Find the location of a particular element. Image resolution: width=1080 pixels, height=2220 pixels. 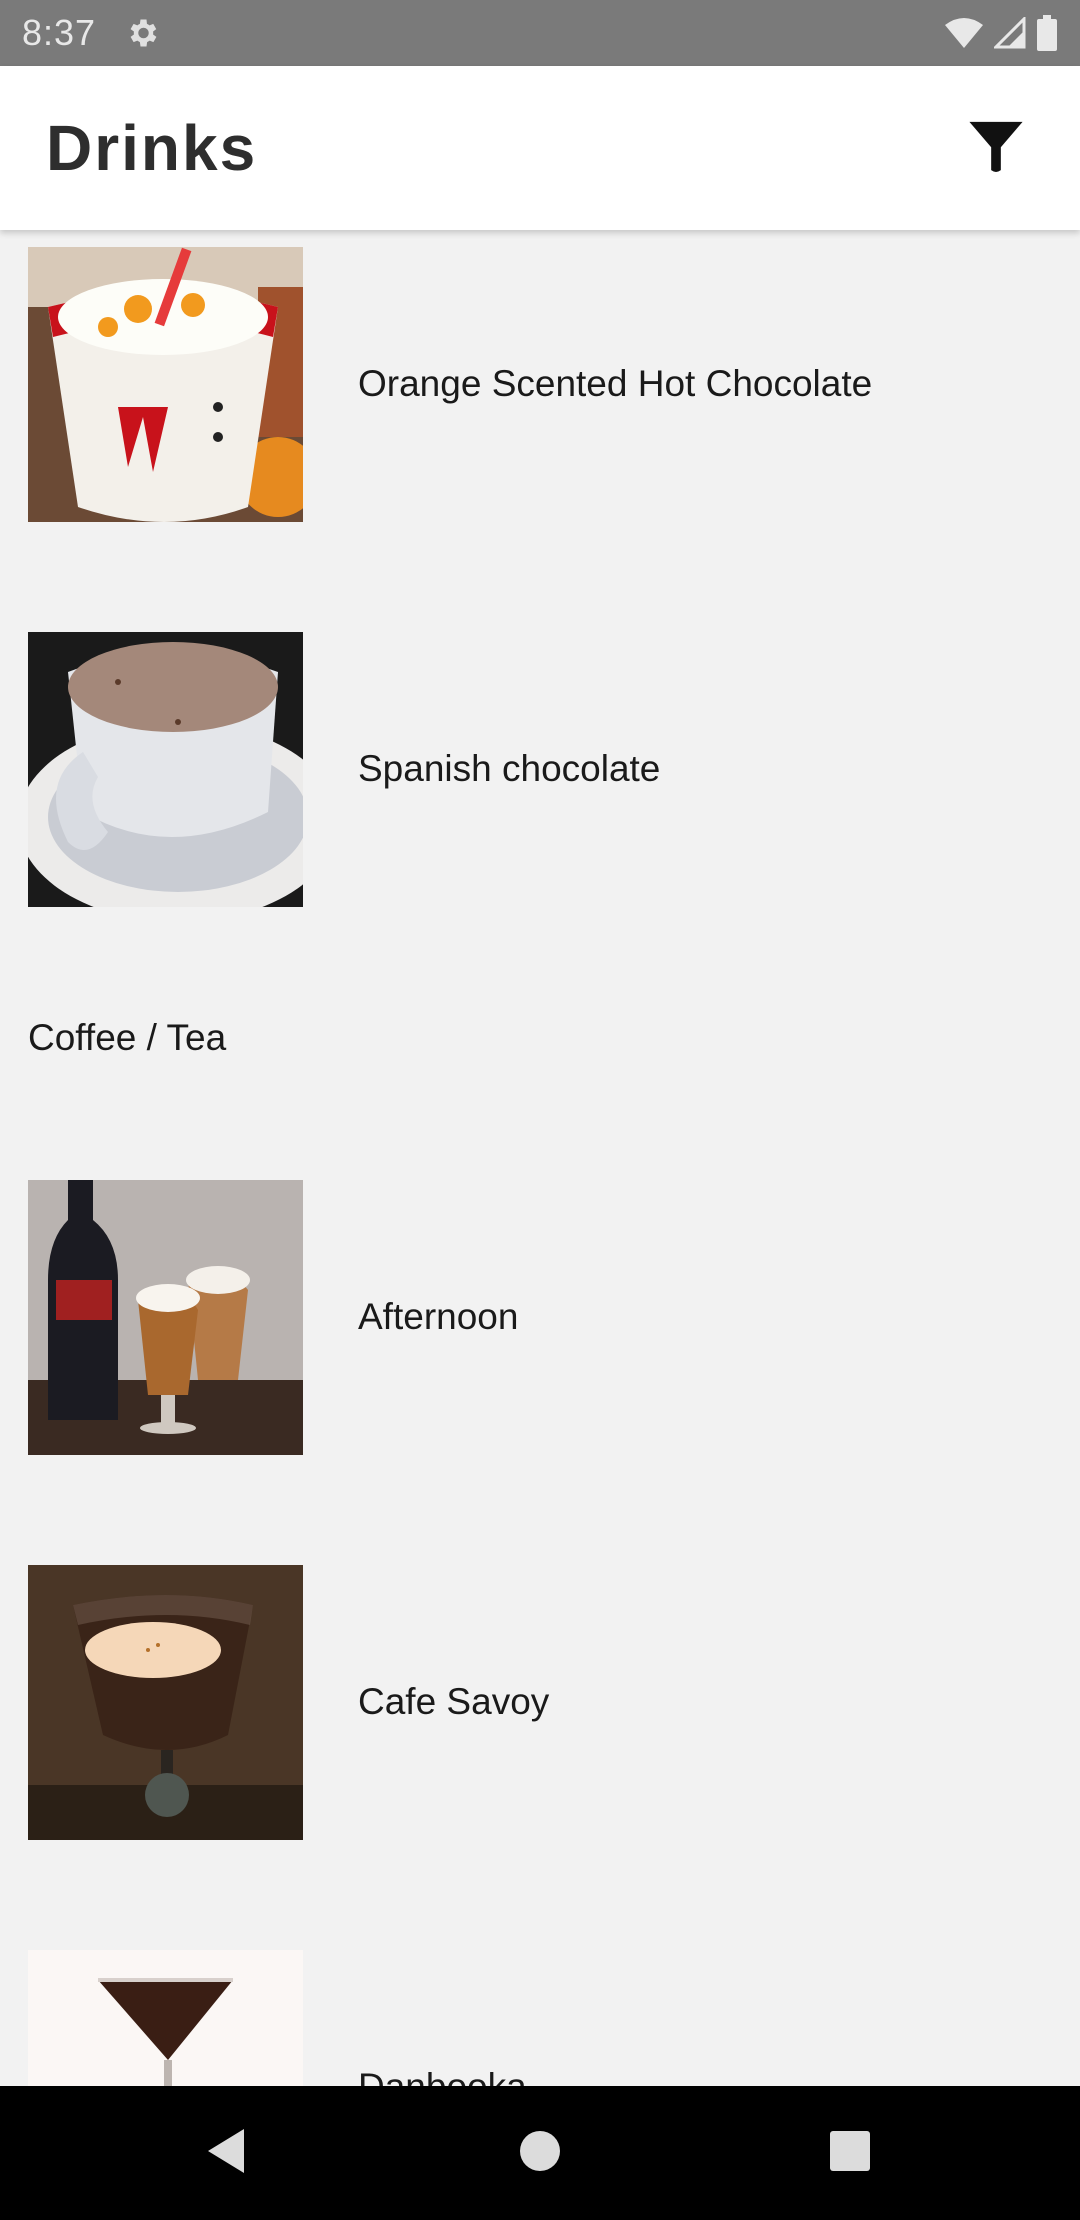

section-header: Coffee / Tea is located at coordinates (127, 1037).